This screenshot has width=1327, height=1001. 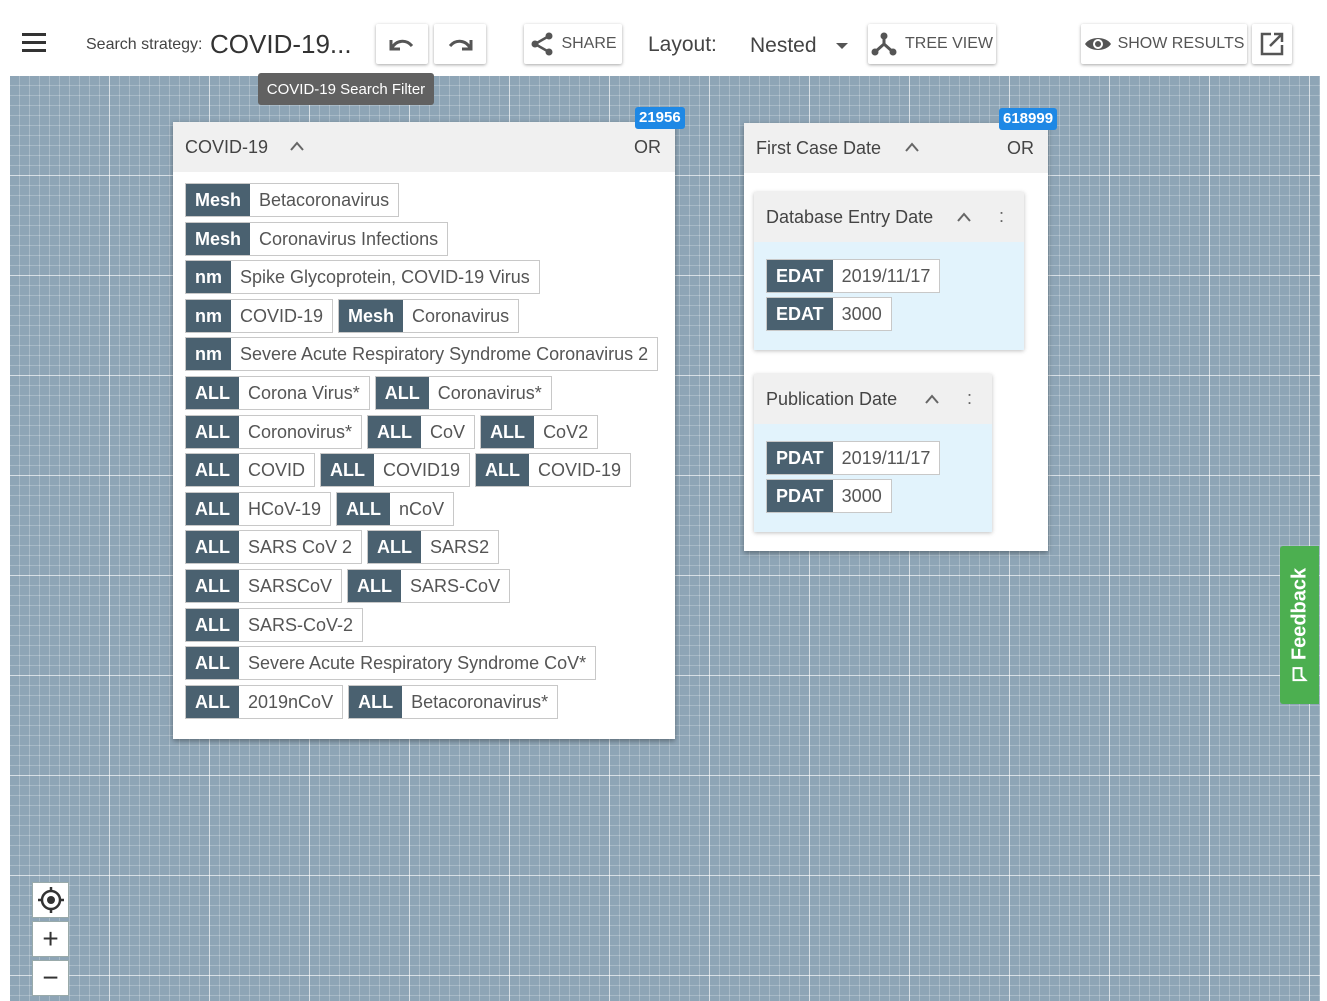 I want to click on term-tag: ALL COVID, so click(x=250, y=470).